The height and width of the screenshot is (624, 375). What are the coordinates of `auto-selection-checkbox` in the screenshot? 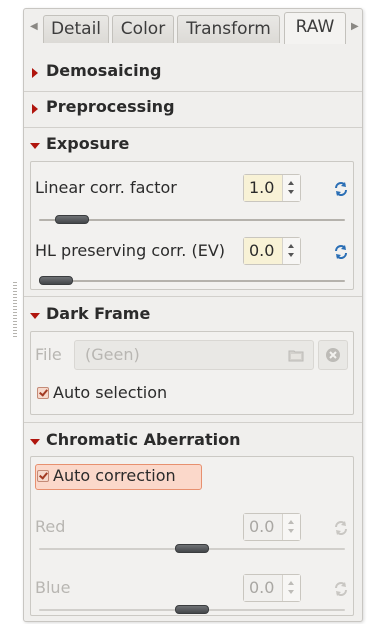 It's located at (43, 393).